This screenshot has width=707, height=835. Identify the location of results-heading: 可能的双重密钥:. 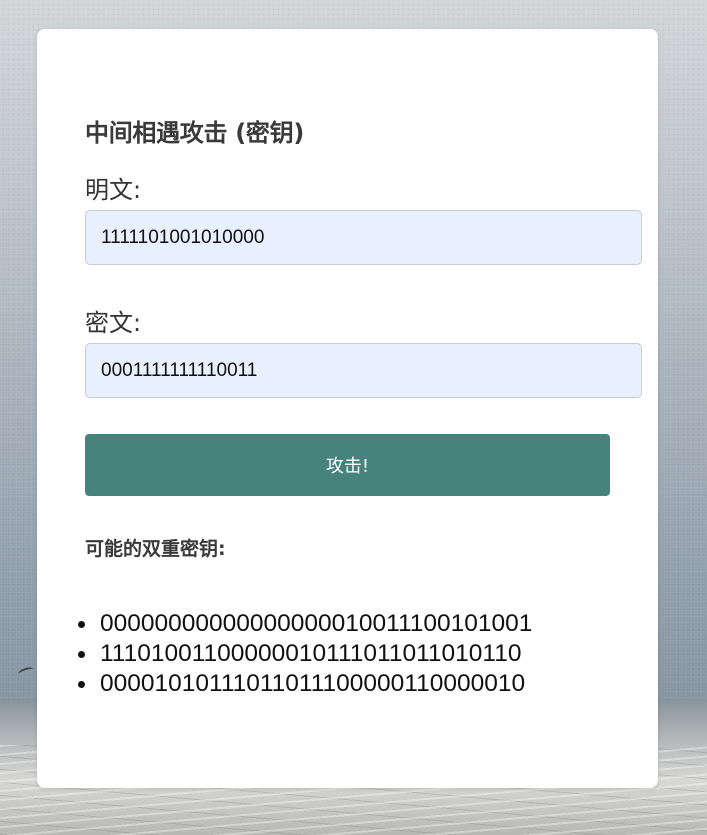
(155, 549).